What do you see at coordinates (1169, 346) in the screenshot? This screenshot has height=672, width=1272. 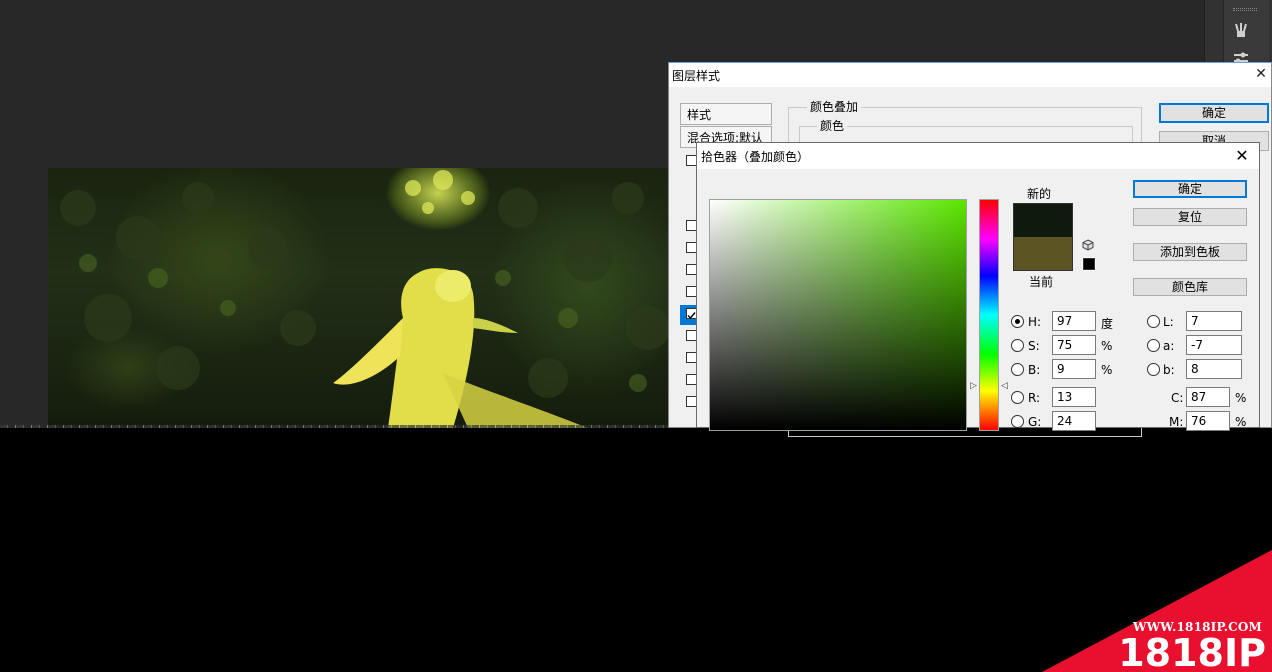 I see `a-label: a:` at bounding box center [1169, 346].